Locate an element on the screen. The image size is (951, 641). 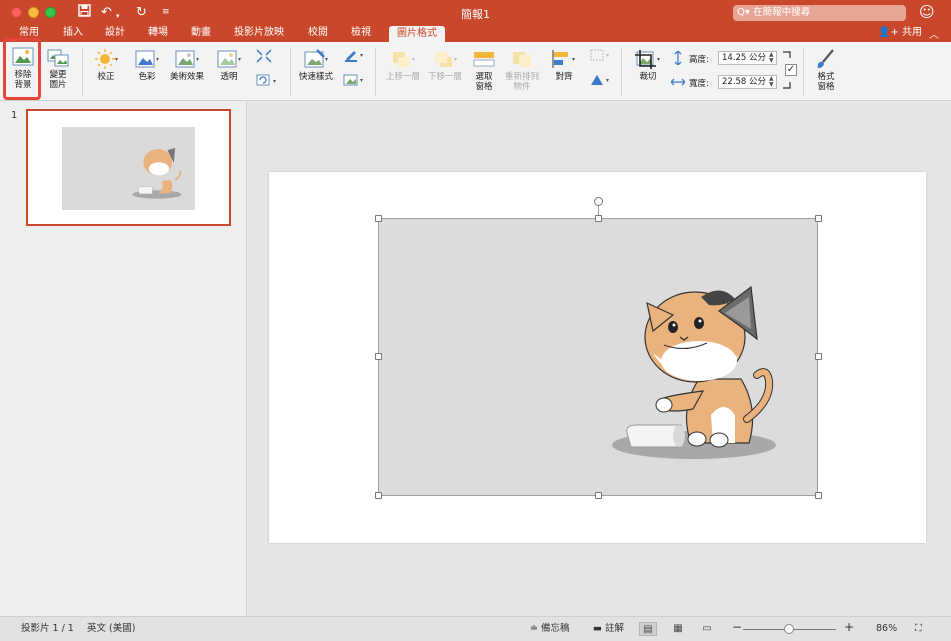
tab-slide-show: 投影片放映 is located at coordinates (259, 33).